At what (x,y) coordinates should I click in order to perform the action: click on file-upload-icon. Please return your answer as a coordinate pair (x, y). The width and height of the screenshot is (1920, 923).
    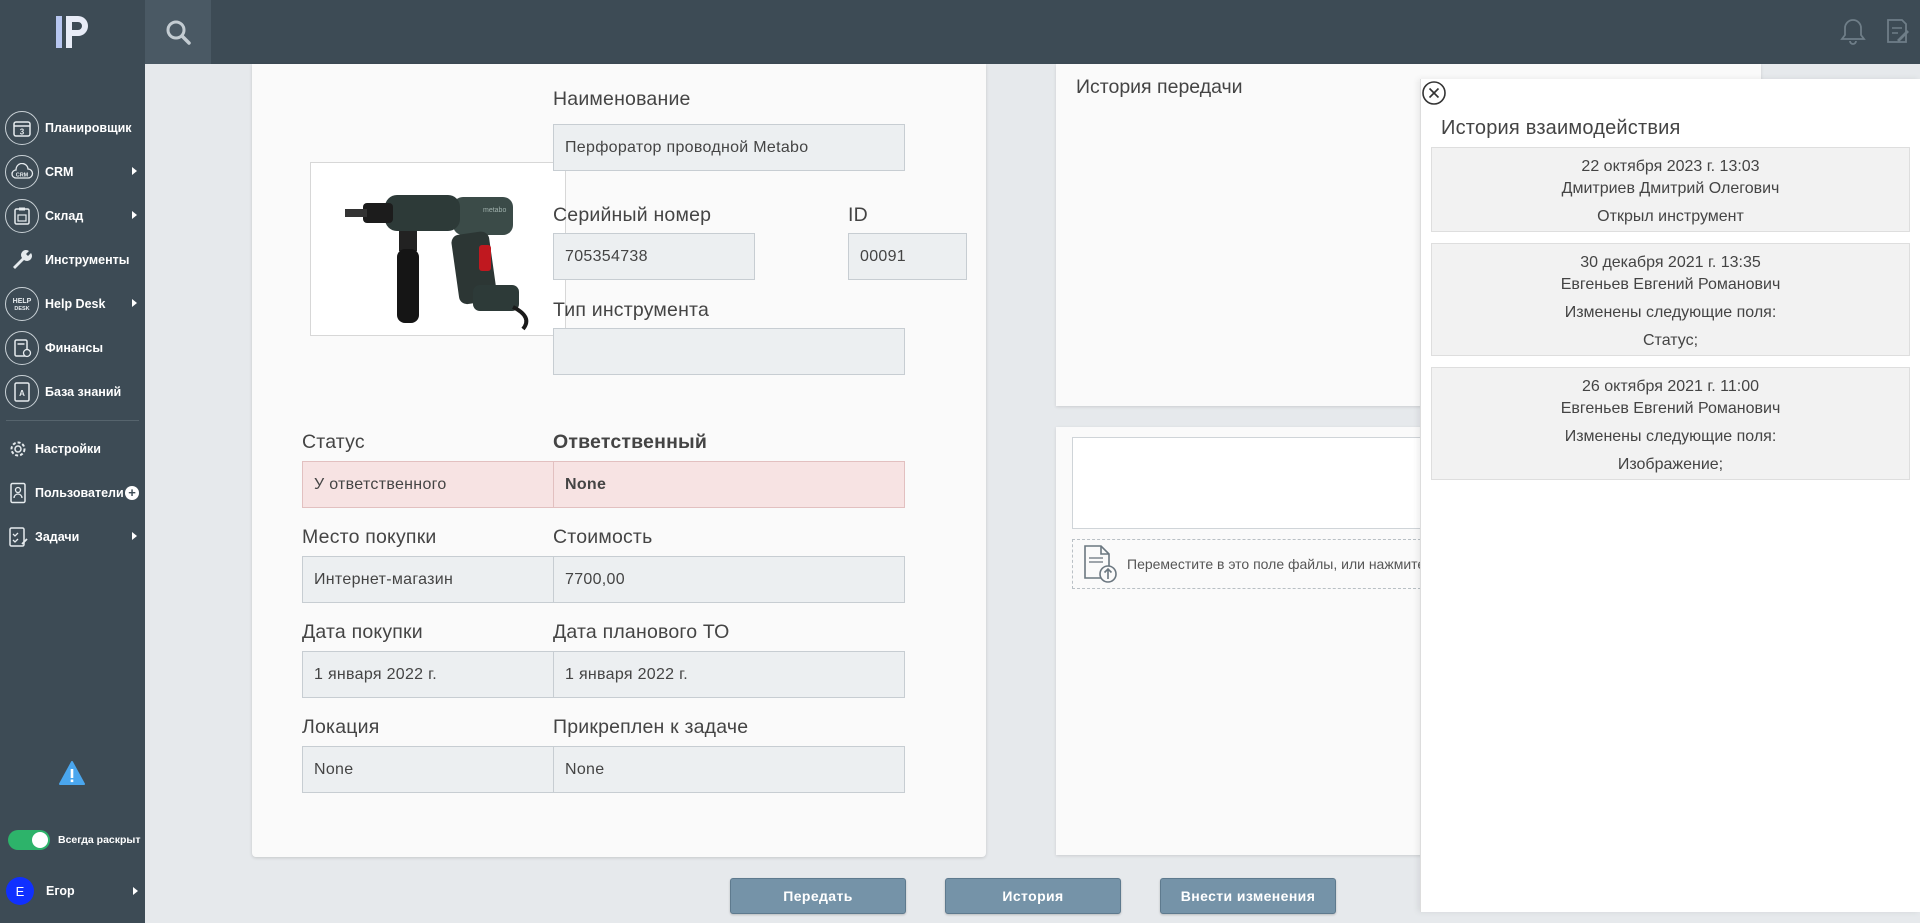
    Looking at the image, I should click on (1100, 564).